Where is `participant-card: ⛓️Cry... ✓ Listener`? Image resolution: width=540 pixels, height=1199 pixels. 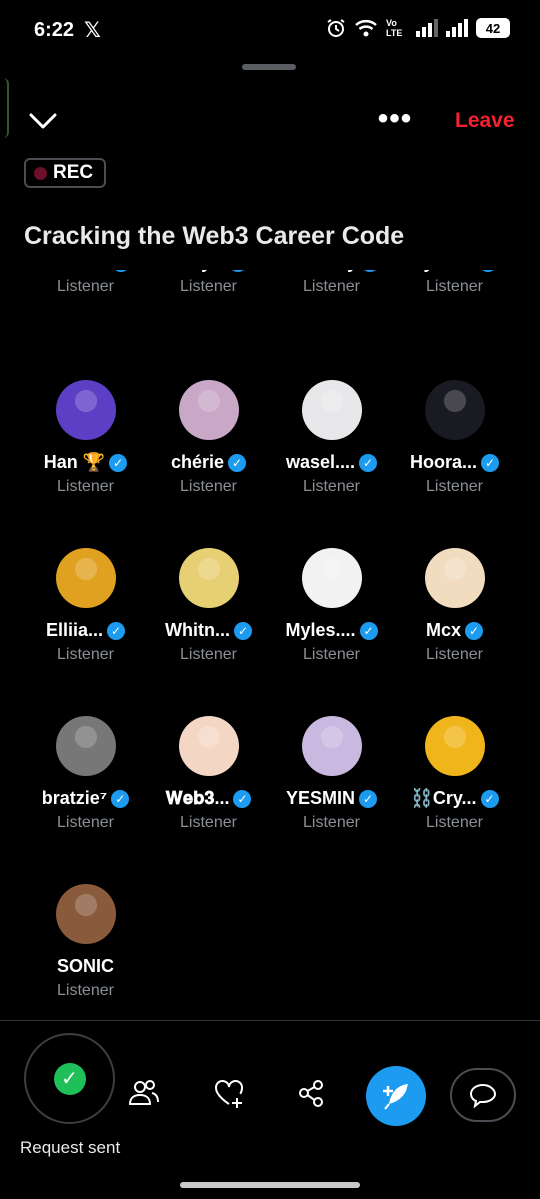 participant-card: ⛓️Cry... ✓ Listener is located at coordinates (454, 796).